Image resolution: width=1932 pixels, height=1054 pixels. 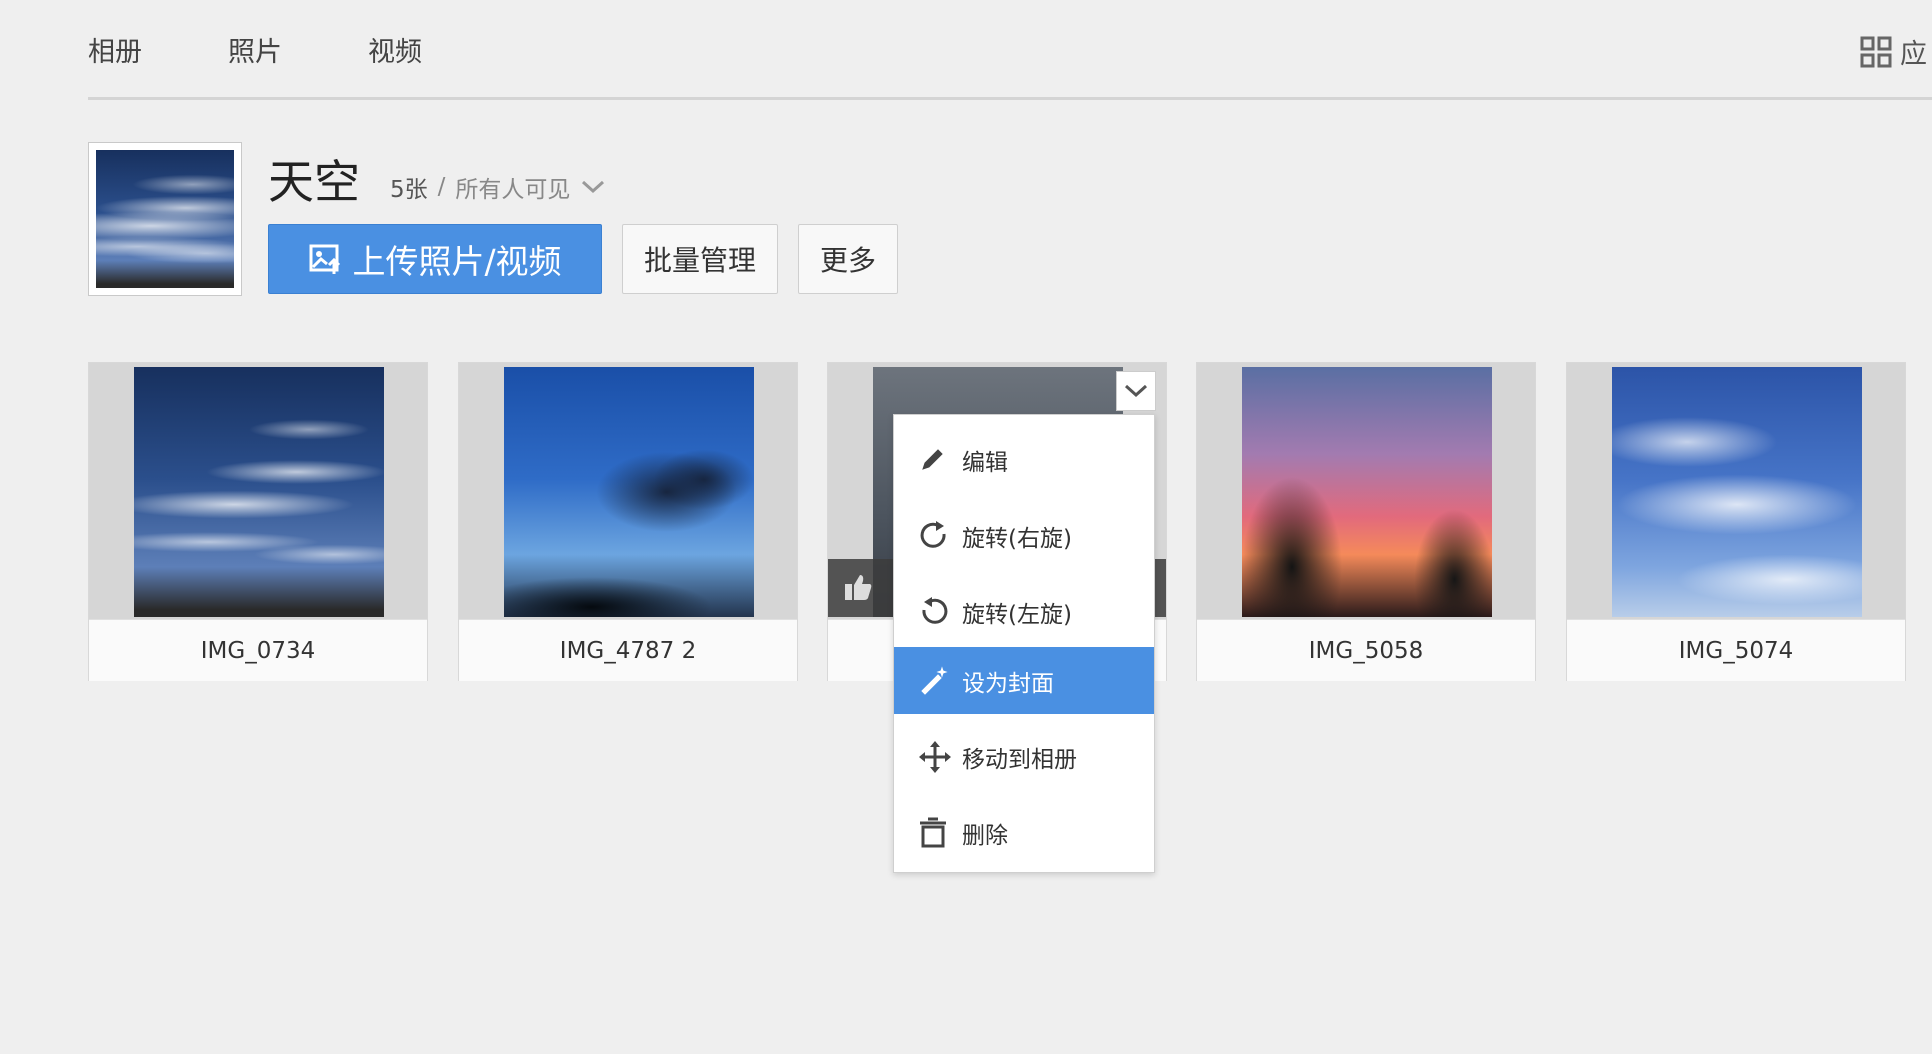 I want to click on apps-button: 应, so click(x=1893, y=51).